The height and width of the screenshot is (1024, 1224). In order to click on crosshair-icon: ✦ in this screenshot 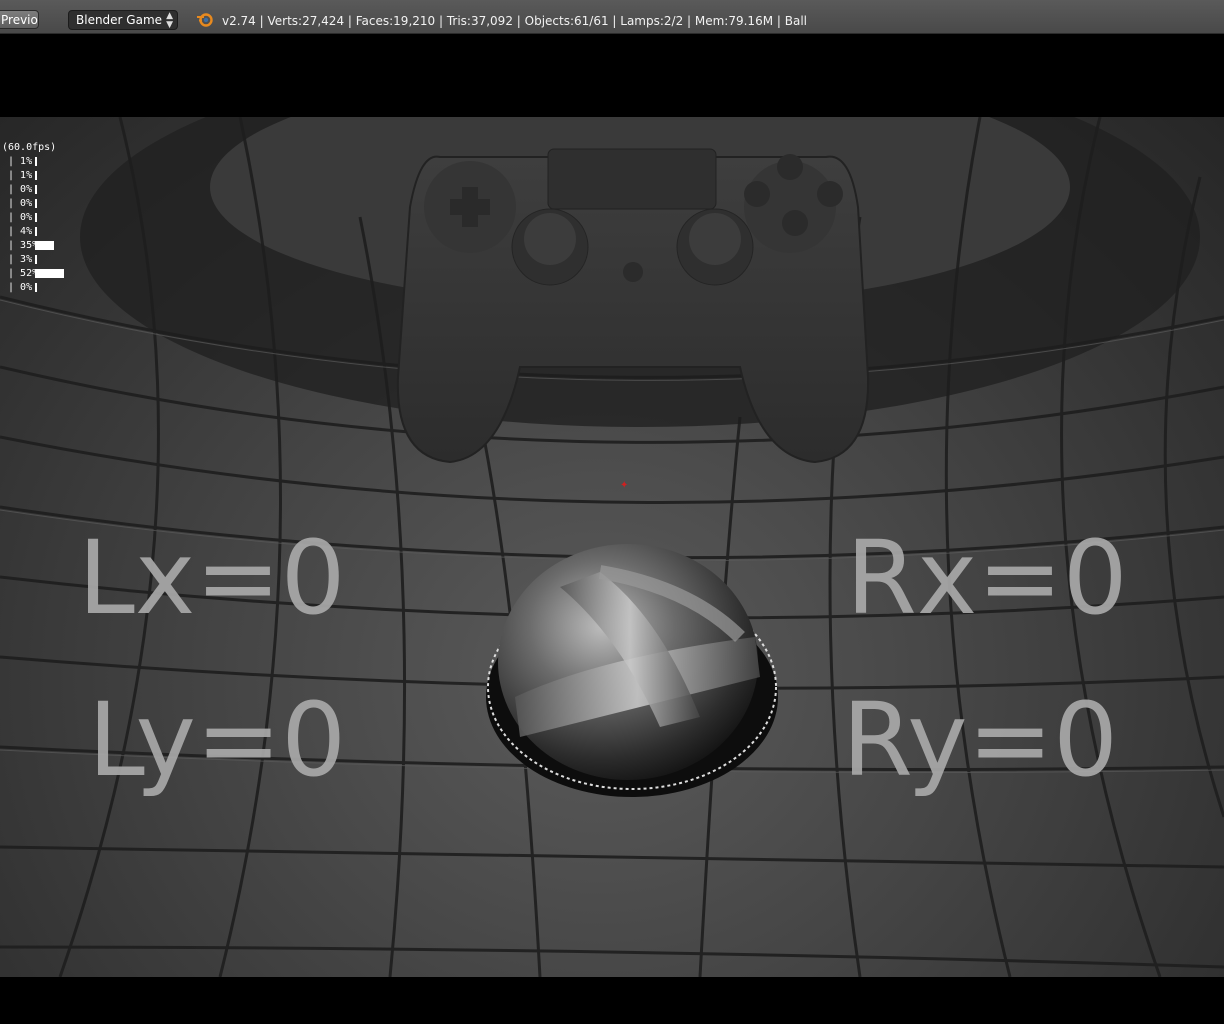, I will do `click(624, 485)`.